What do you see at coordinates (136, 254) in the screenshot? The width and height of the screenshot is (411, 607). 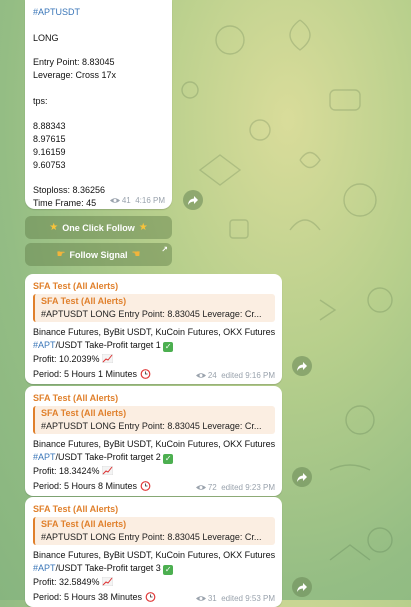 I see `pointing-hand-icon: ☚` at bounding box center [136, 254].